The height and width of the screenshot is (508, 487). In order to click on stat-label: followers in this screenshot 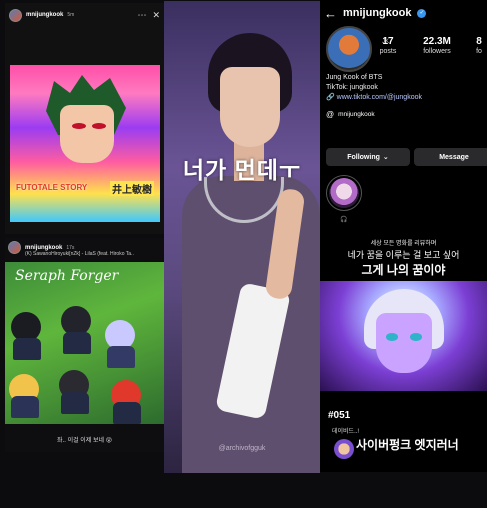, I will do `click(437, 51)`.